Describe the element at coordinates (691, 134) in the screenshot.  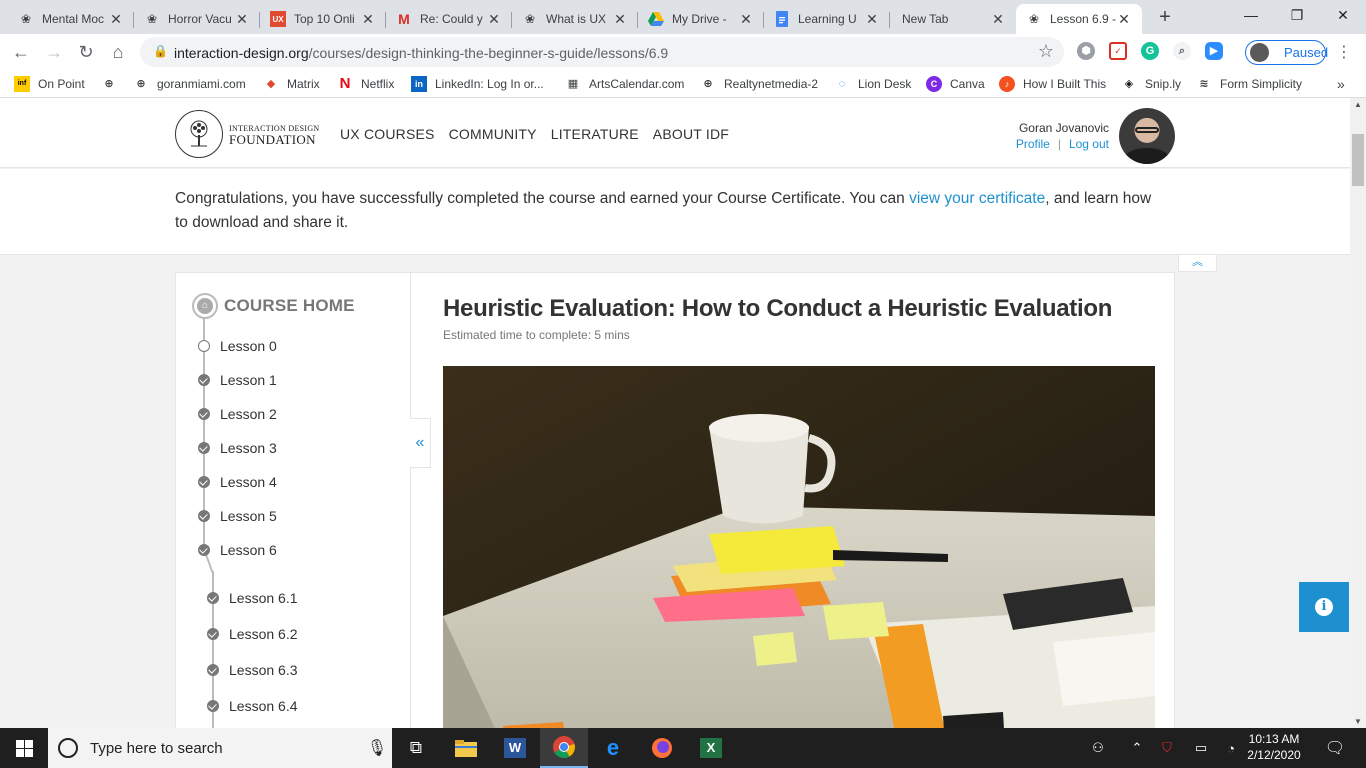
I see `nav-about-idf: ABOUT IDF` at that location.